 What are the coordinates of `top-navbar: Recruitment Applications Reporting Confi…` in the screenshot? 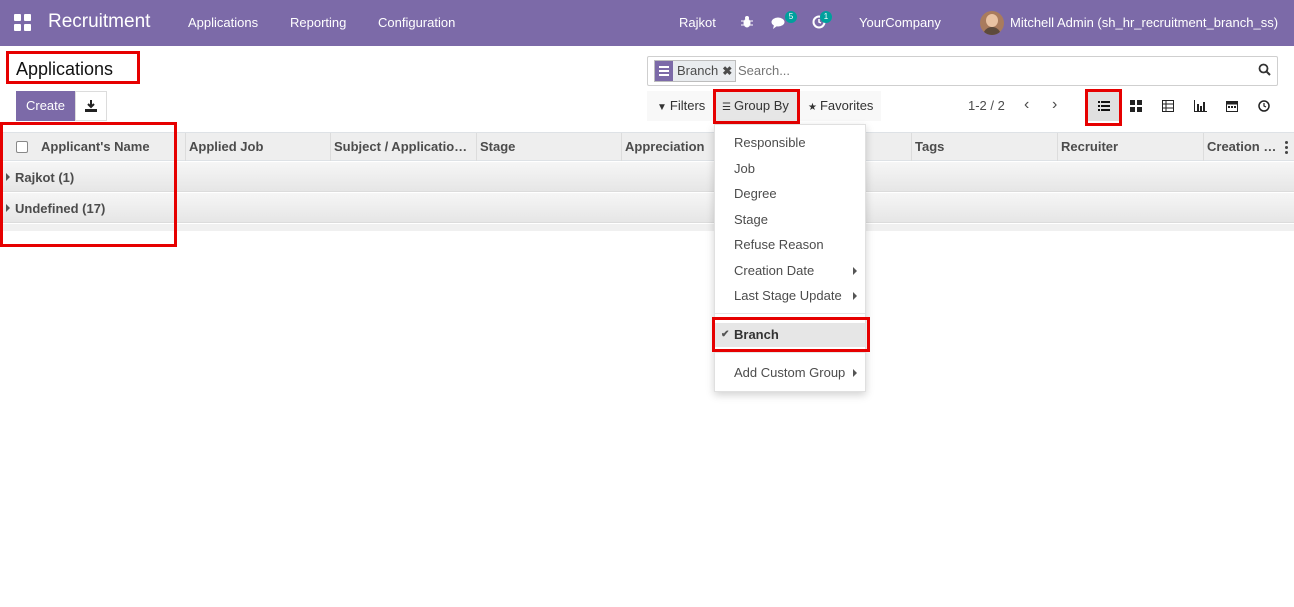 It's located at (647, 23).